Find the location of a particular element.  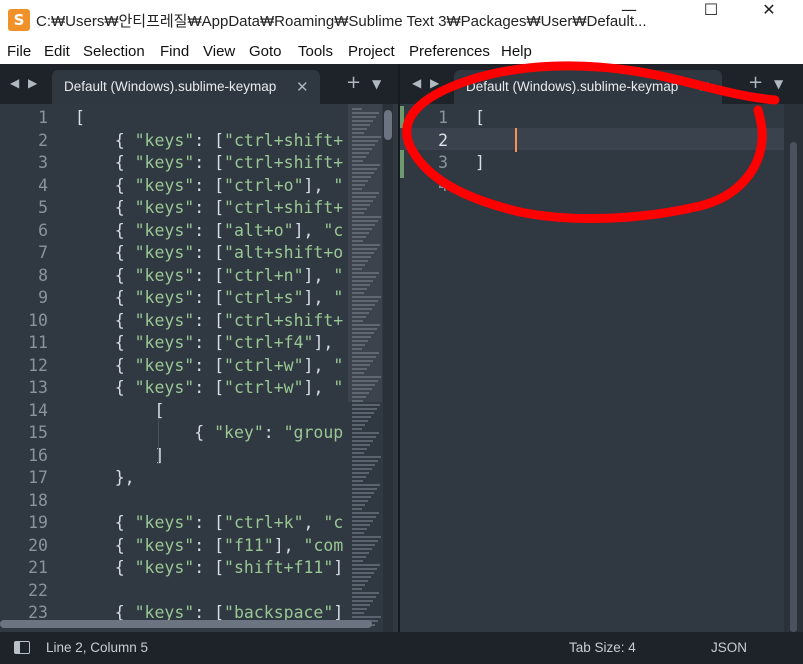

menu-find: Find is located at coordinates (174, 51).